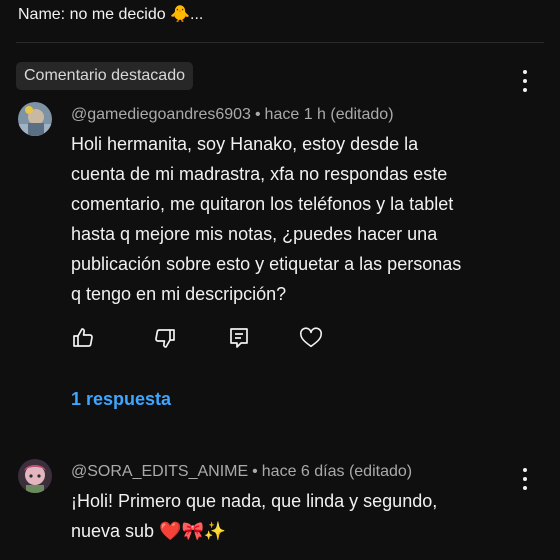  Describe the element at coordinates (280, 42) in the screenshot. I see `divider` at that location.